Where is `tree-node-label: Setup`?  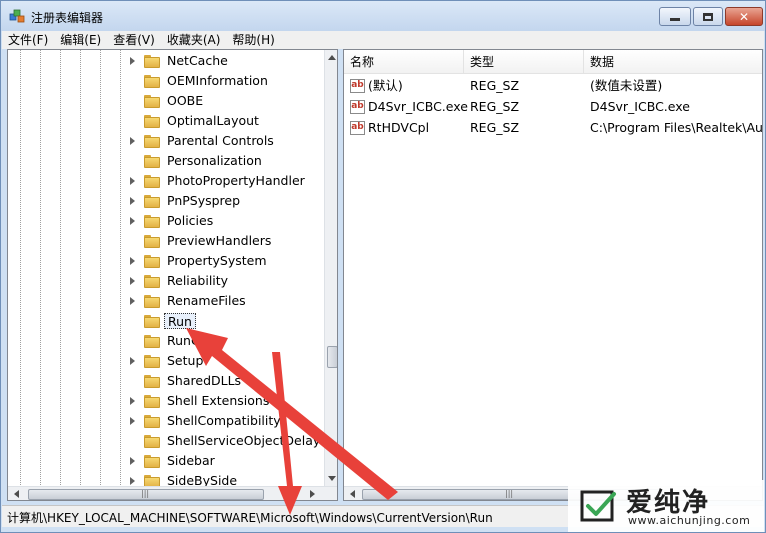
tree-node-label: Setup is located at coordinates (185, 360).